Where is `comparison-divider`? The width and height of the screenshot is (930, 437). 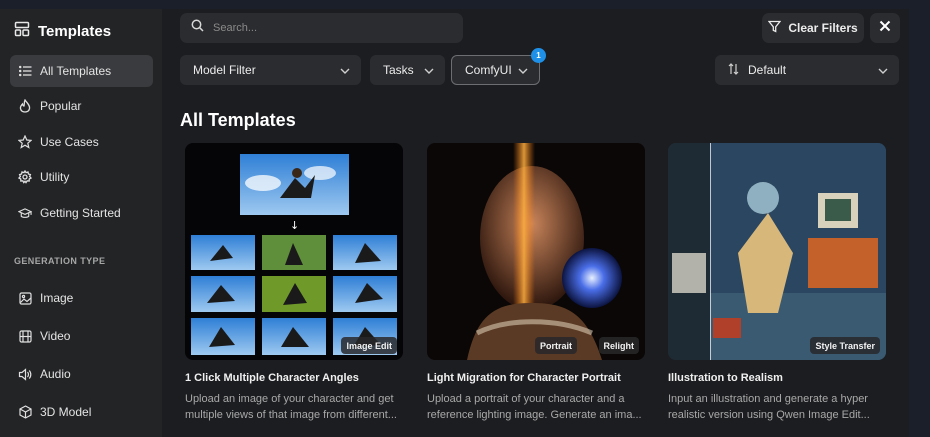 comparison-divider is located at coordinates (710, 251).